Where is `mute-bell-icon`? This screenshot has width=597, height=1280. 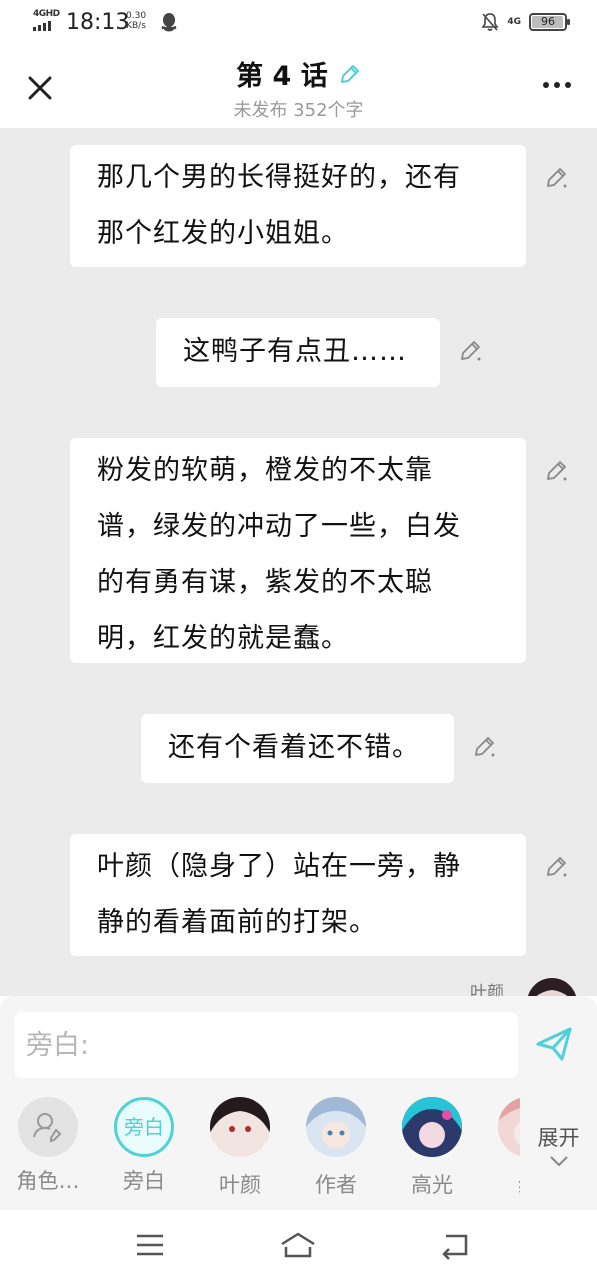
mute-bell-icon is located at coordinates (490, 22).